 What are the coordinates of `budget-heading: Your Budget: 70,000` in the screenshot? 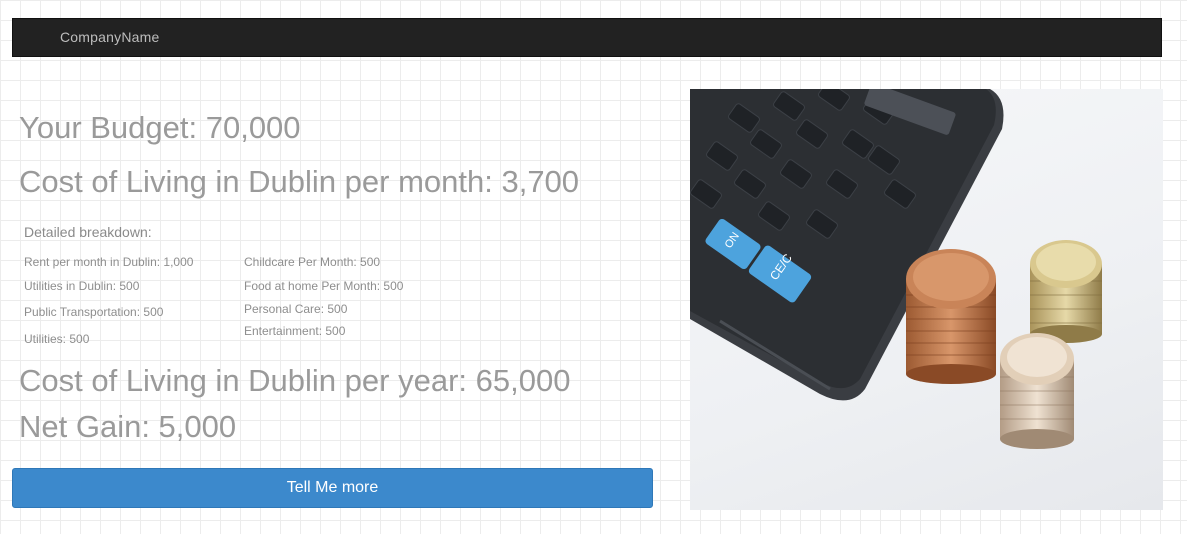 It's located at (160, 127).